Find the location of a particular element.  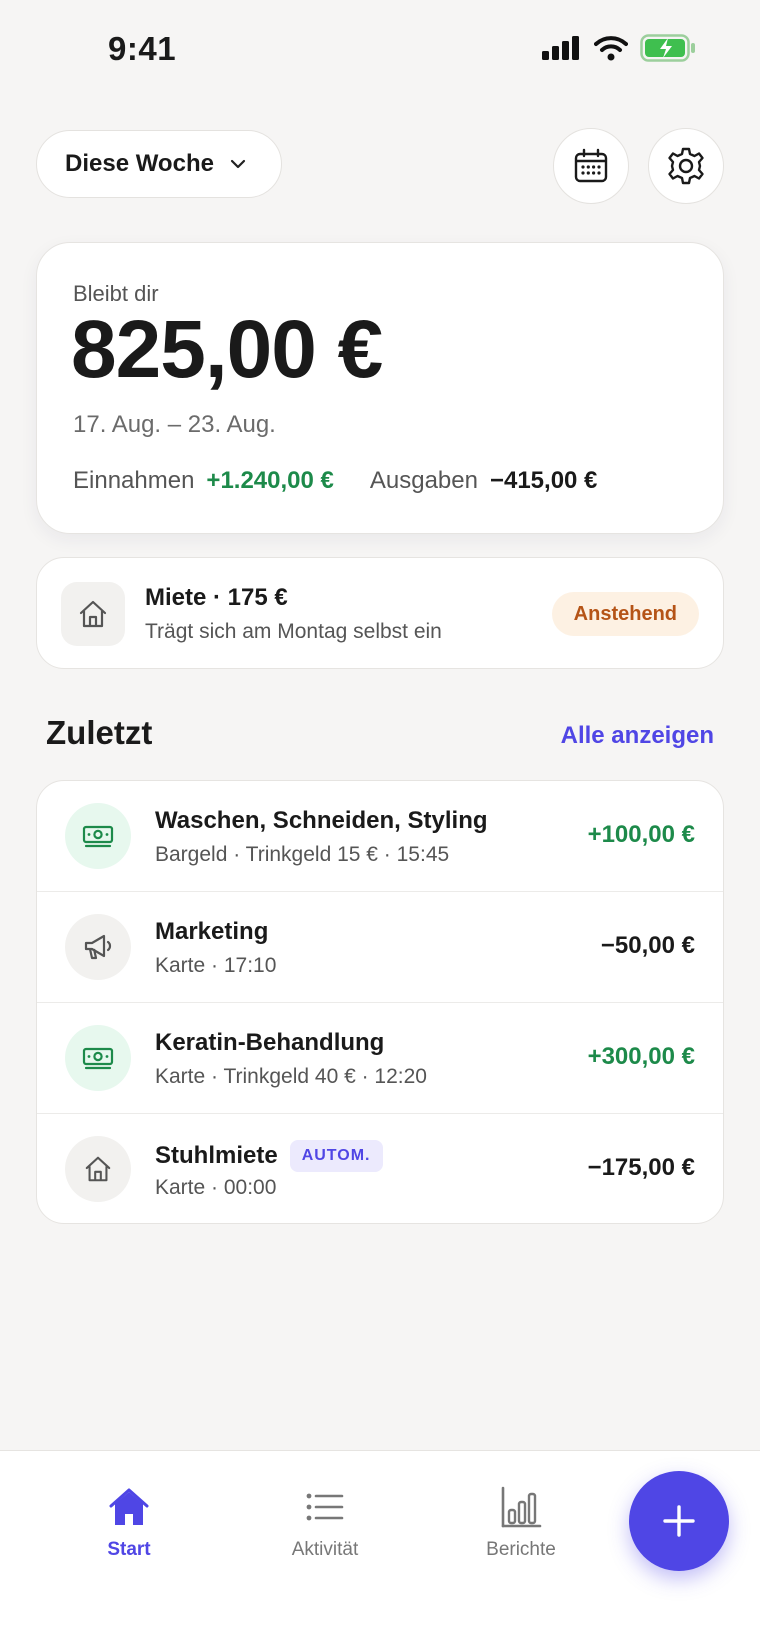

list-item: Marketing Karte · 17:10 −50,00 € is located at coordinates (380, 947).